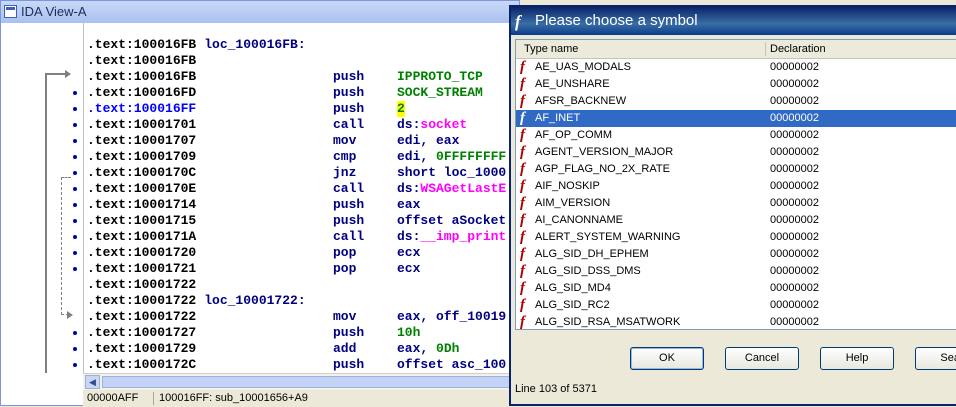  I want to click on code-line: .text:1000172C push offset asc_100, so click(296, 365).